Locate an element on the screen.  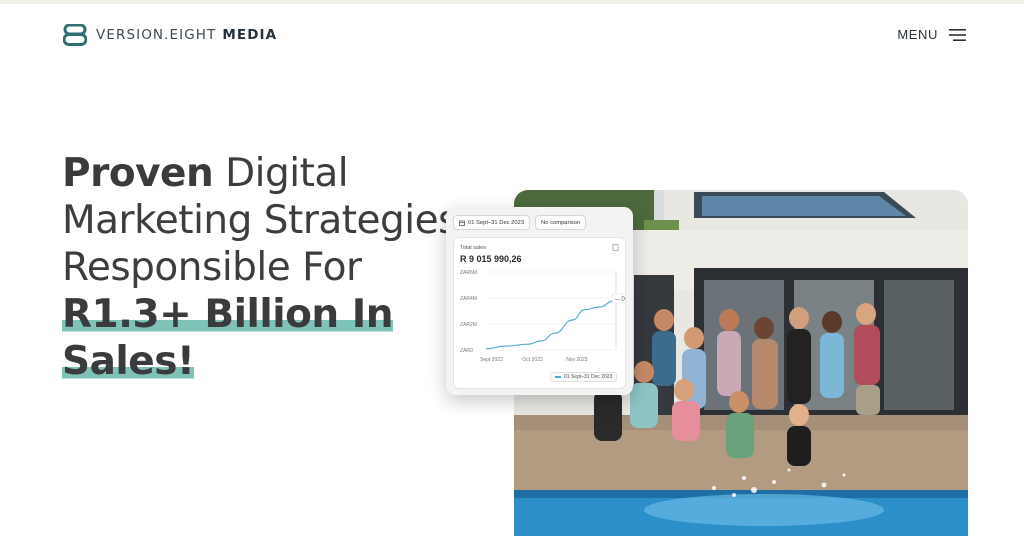
date-range-pill: 01 Sept–31 Dec 2023 is located at coordinates (492, 222).